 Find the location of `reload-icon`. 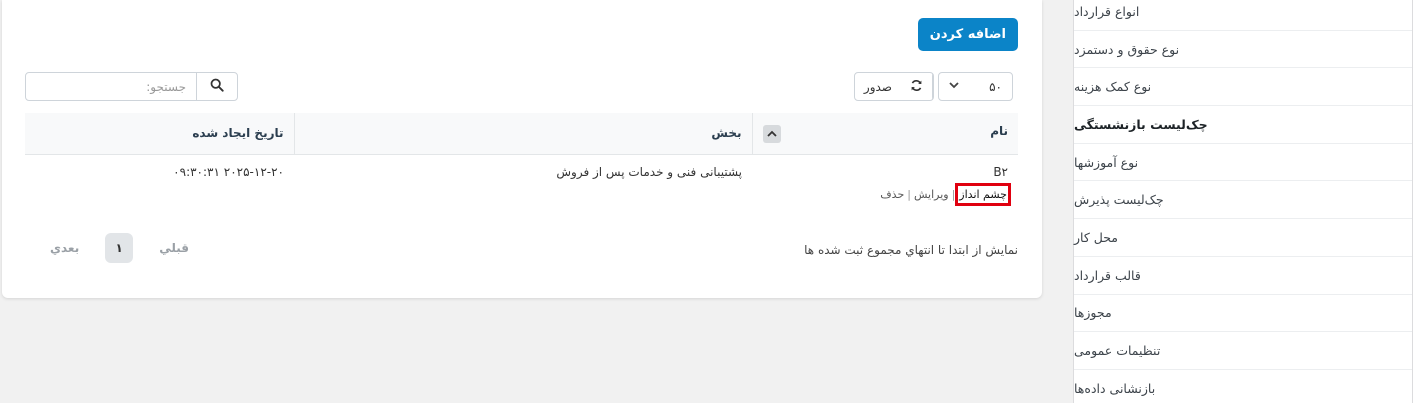

reload-icon is located at coordinates (916, 87).